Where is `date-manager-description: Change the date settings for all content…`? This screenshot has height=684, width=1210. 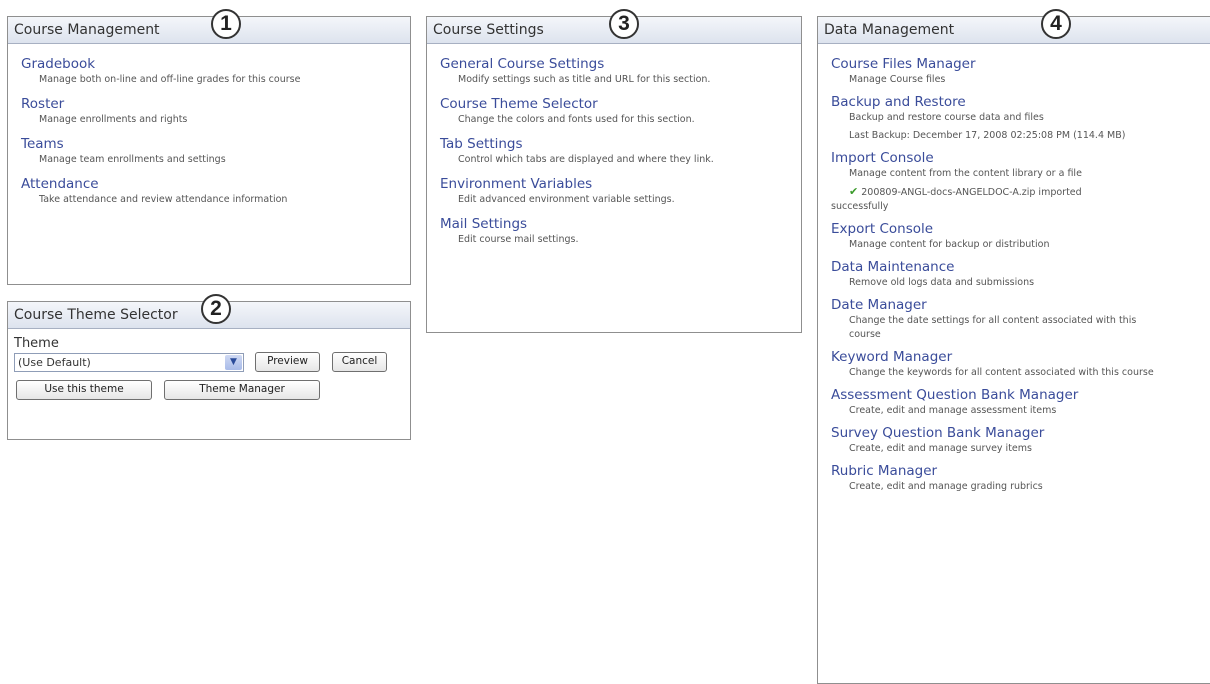 date-manager-description: Change the date settings for all content… is located at coordinates (993, 327).